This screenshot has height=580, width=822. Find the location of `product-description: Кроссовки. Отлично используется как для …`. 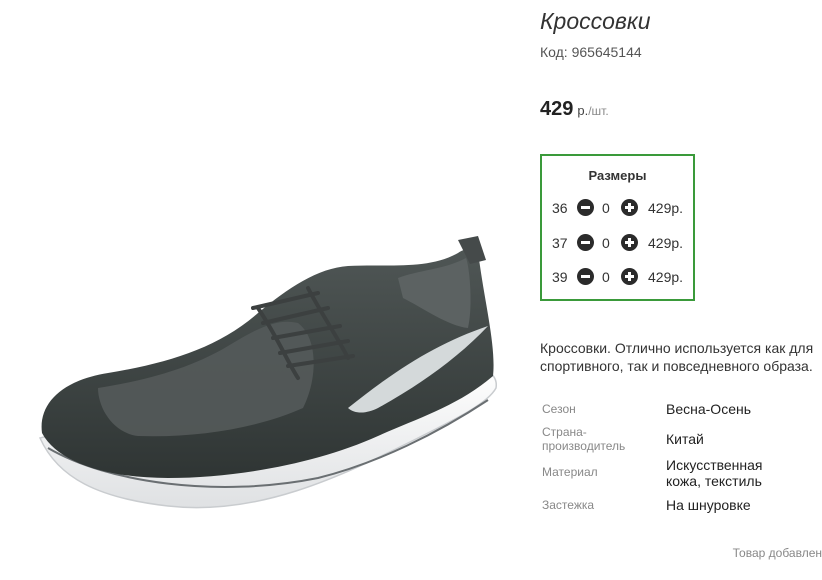

product-description: Кроссовки. Отлично используется как для … is located at coordinates (677, 357).